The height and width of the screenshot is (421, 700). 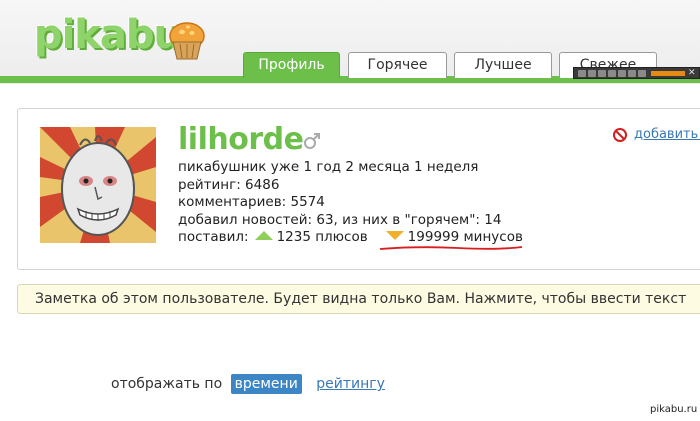 I want to click on profile-comments: комментариев: 5574, so click(x=251, y=202).